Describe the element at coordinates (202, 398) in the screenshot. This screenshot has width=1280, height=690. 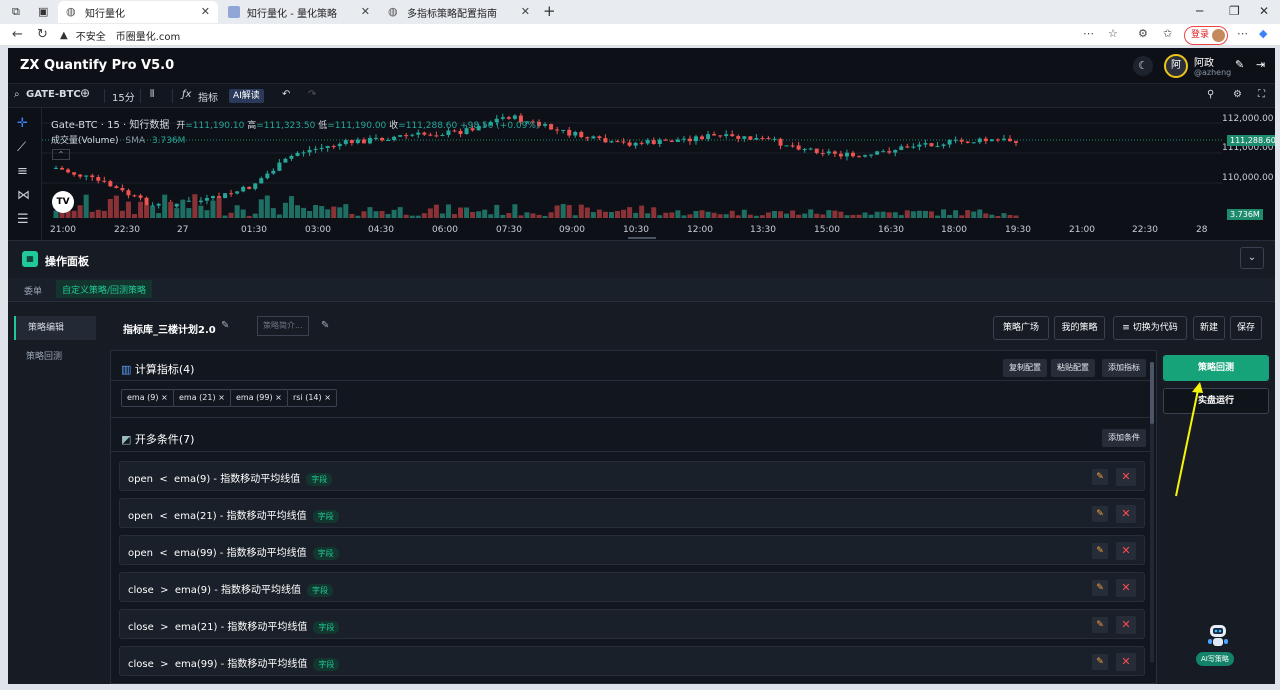
I see `indicator-chip: ema (21) ×` at that location.